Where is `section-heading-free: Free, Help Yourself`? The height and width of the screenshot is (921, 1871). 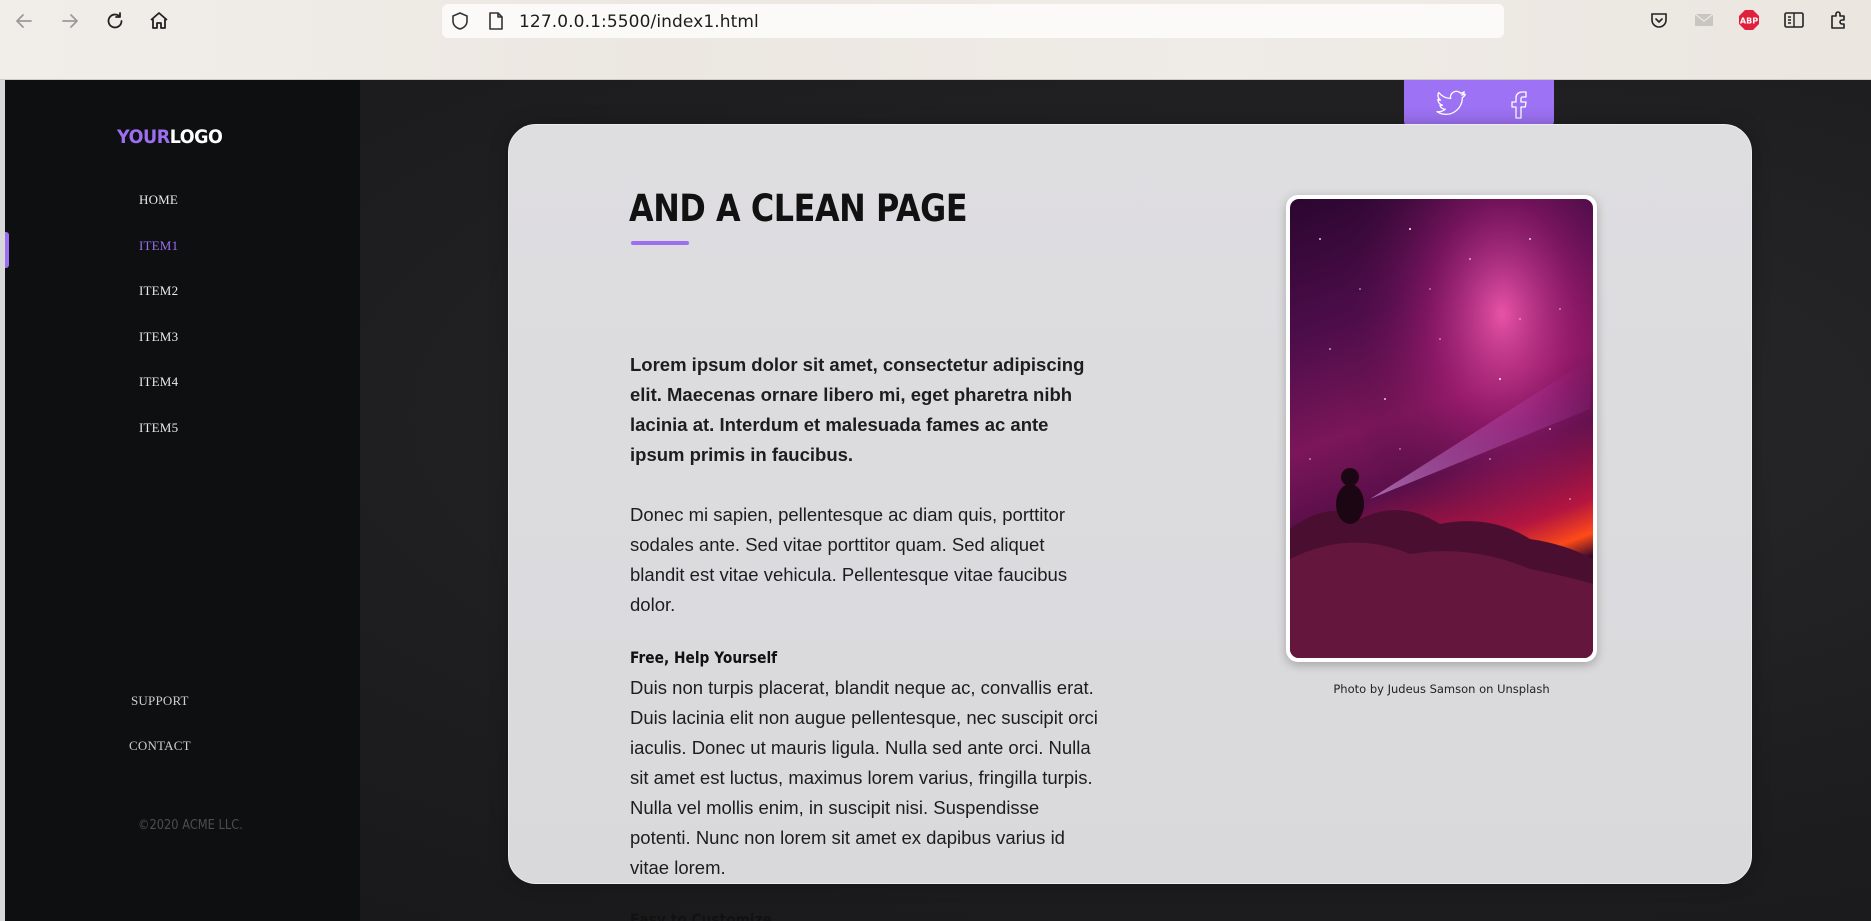 section-heading-free: Free, Help Yourself is located at coordinates (704, 657).